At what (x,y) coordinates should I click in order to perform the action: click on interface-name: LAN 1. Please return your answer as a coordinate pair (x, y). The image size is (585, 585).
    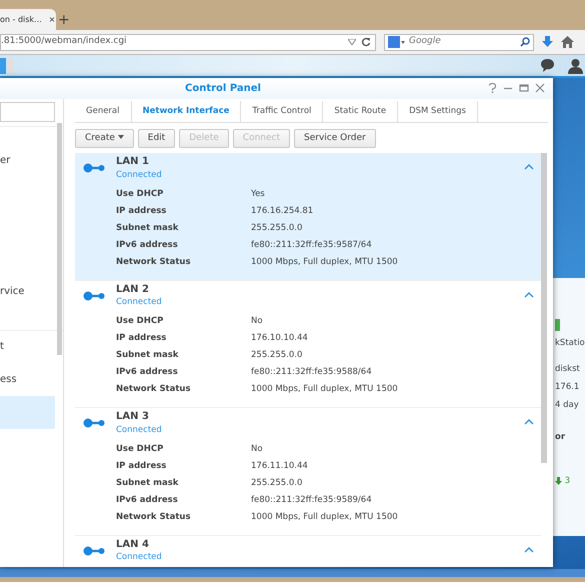
    Looking at the image, I should click on (132, 162).